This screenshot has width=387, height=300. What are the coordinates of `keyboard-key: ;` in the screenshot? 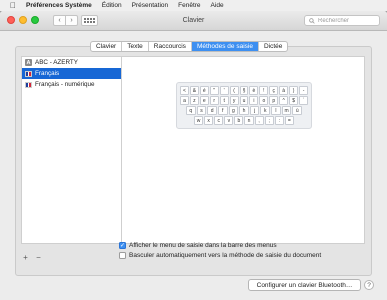 It's located at (269, 120).